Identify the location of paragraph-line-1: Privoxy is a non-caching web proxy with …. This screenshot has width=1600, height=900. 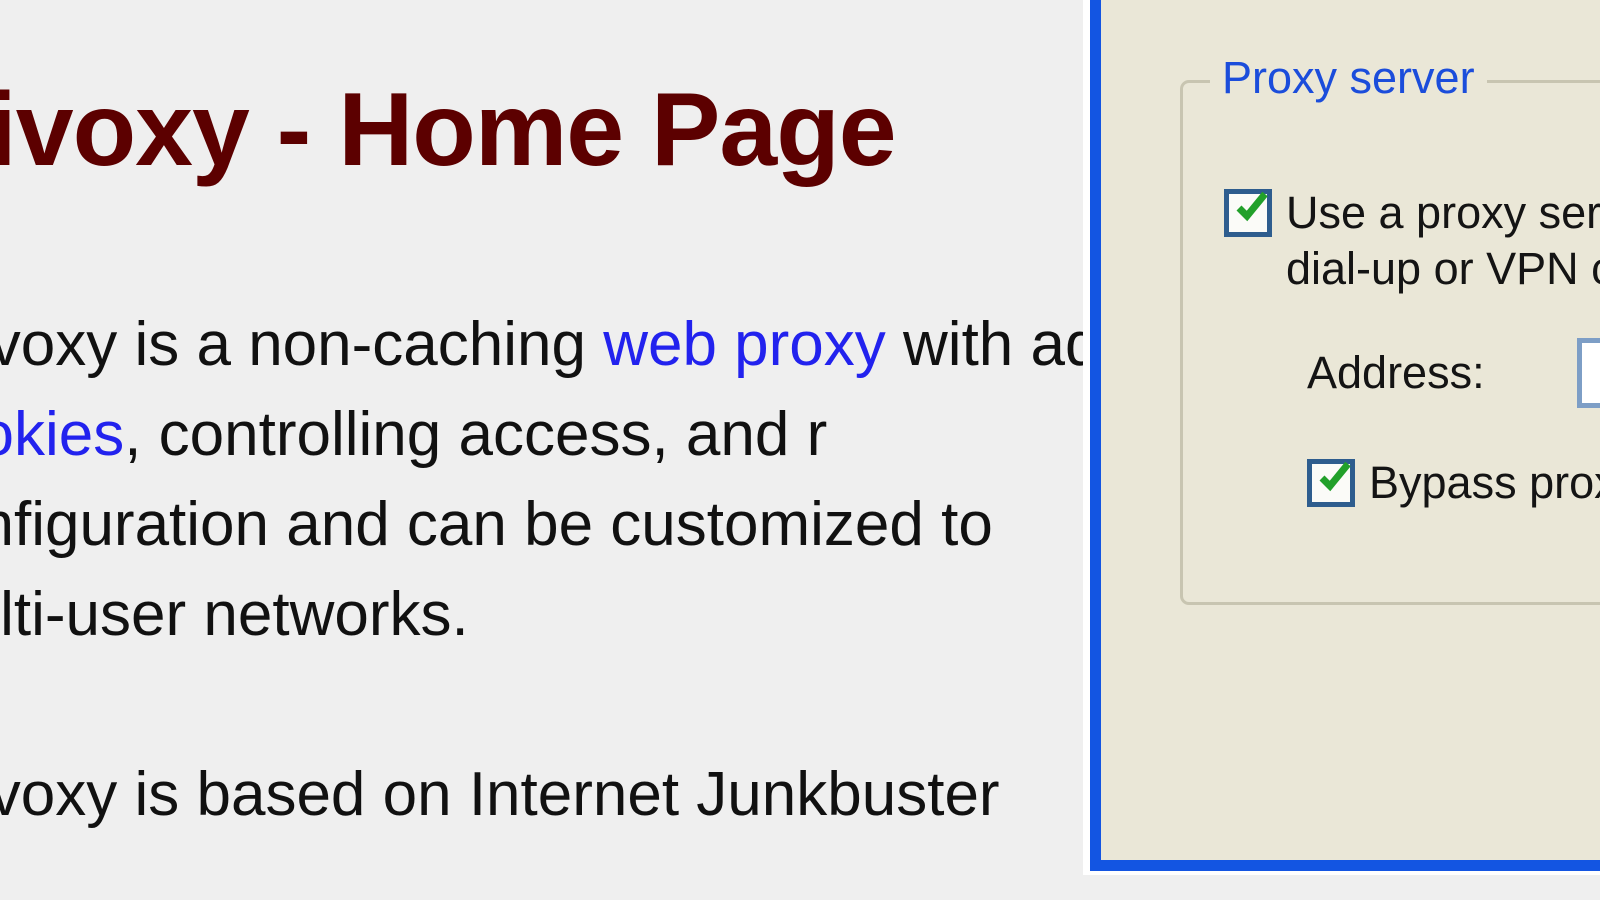
(545, 345).